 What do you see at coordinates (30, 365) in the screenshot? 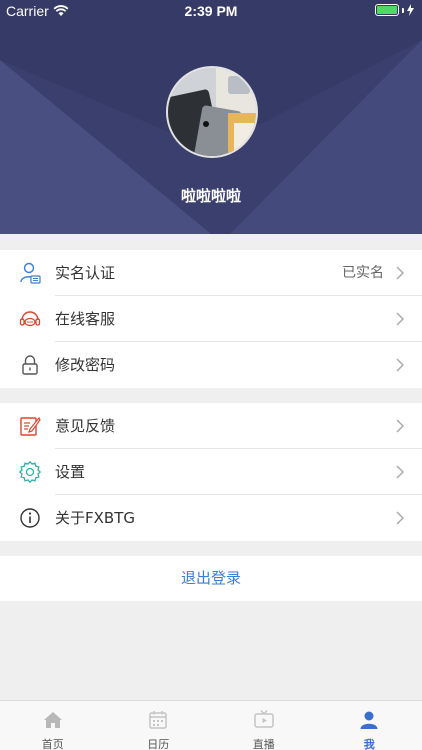
I see `lock-icon` at bounding box center [30, 365].